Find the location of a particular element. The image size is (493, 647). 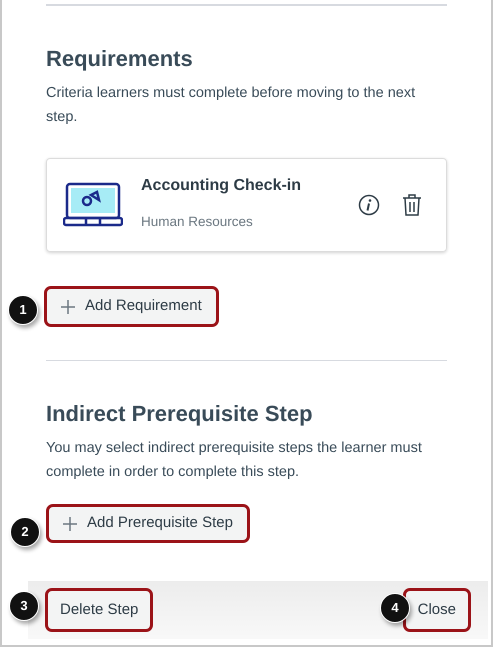

section-heading: Indirect Prerequisite Step is located at coordinates (180, 414).